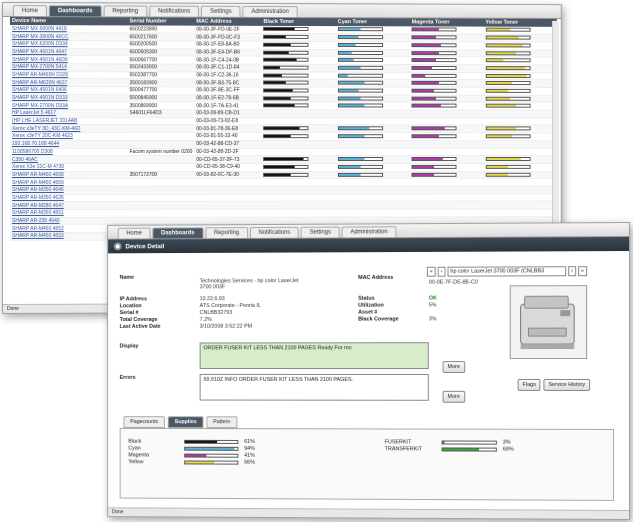 The width and height of the screenshot is (633, 522). What do you see at coordinates (68, 213) in the screenshot?
I see `device-name-link: SHARP AR-M350 4651` at bounding box center [68, 213].